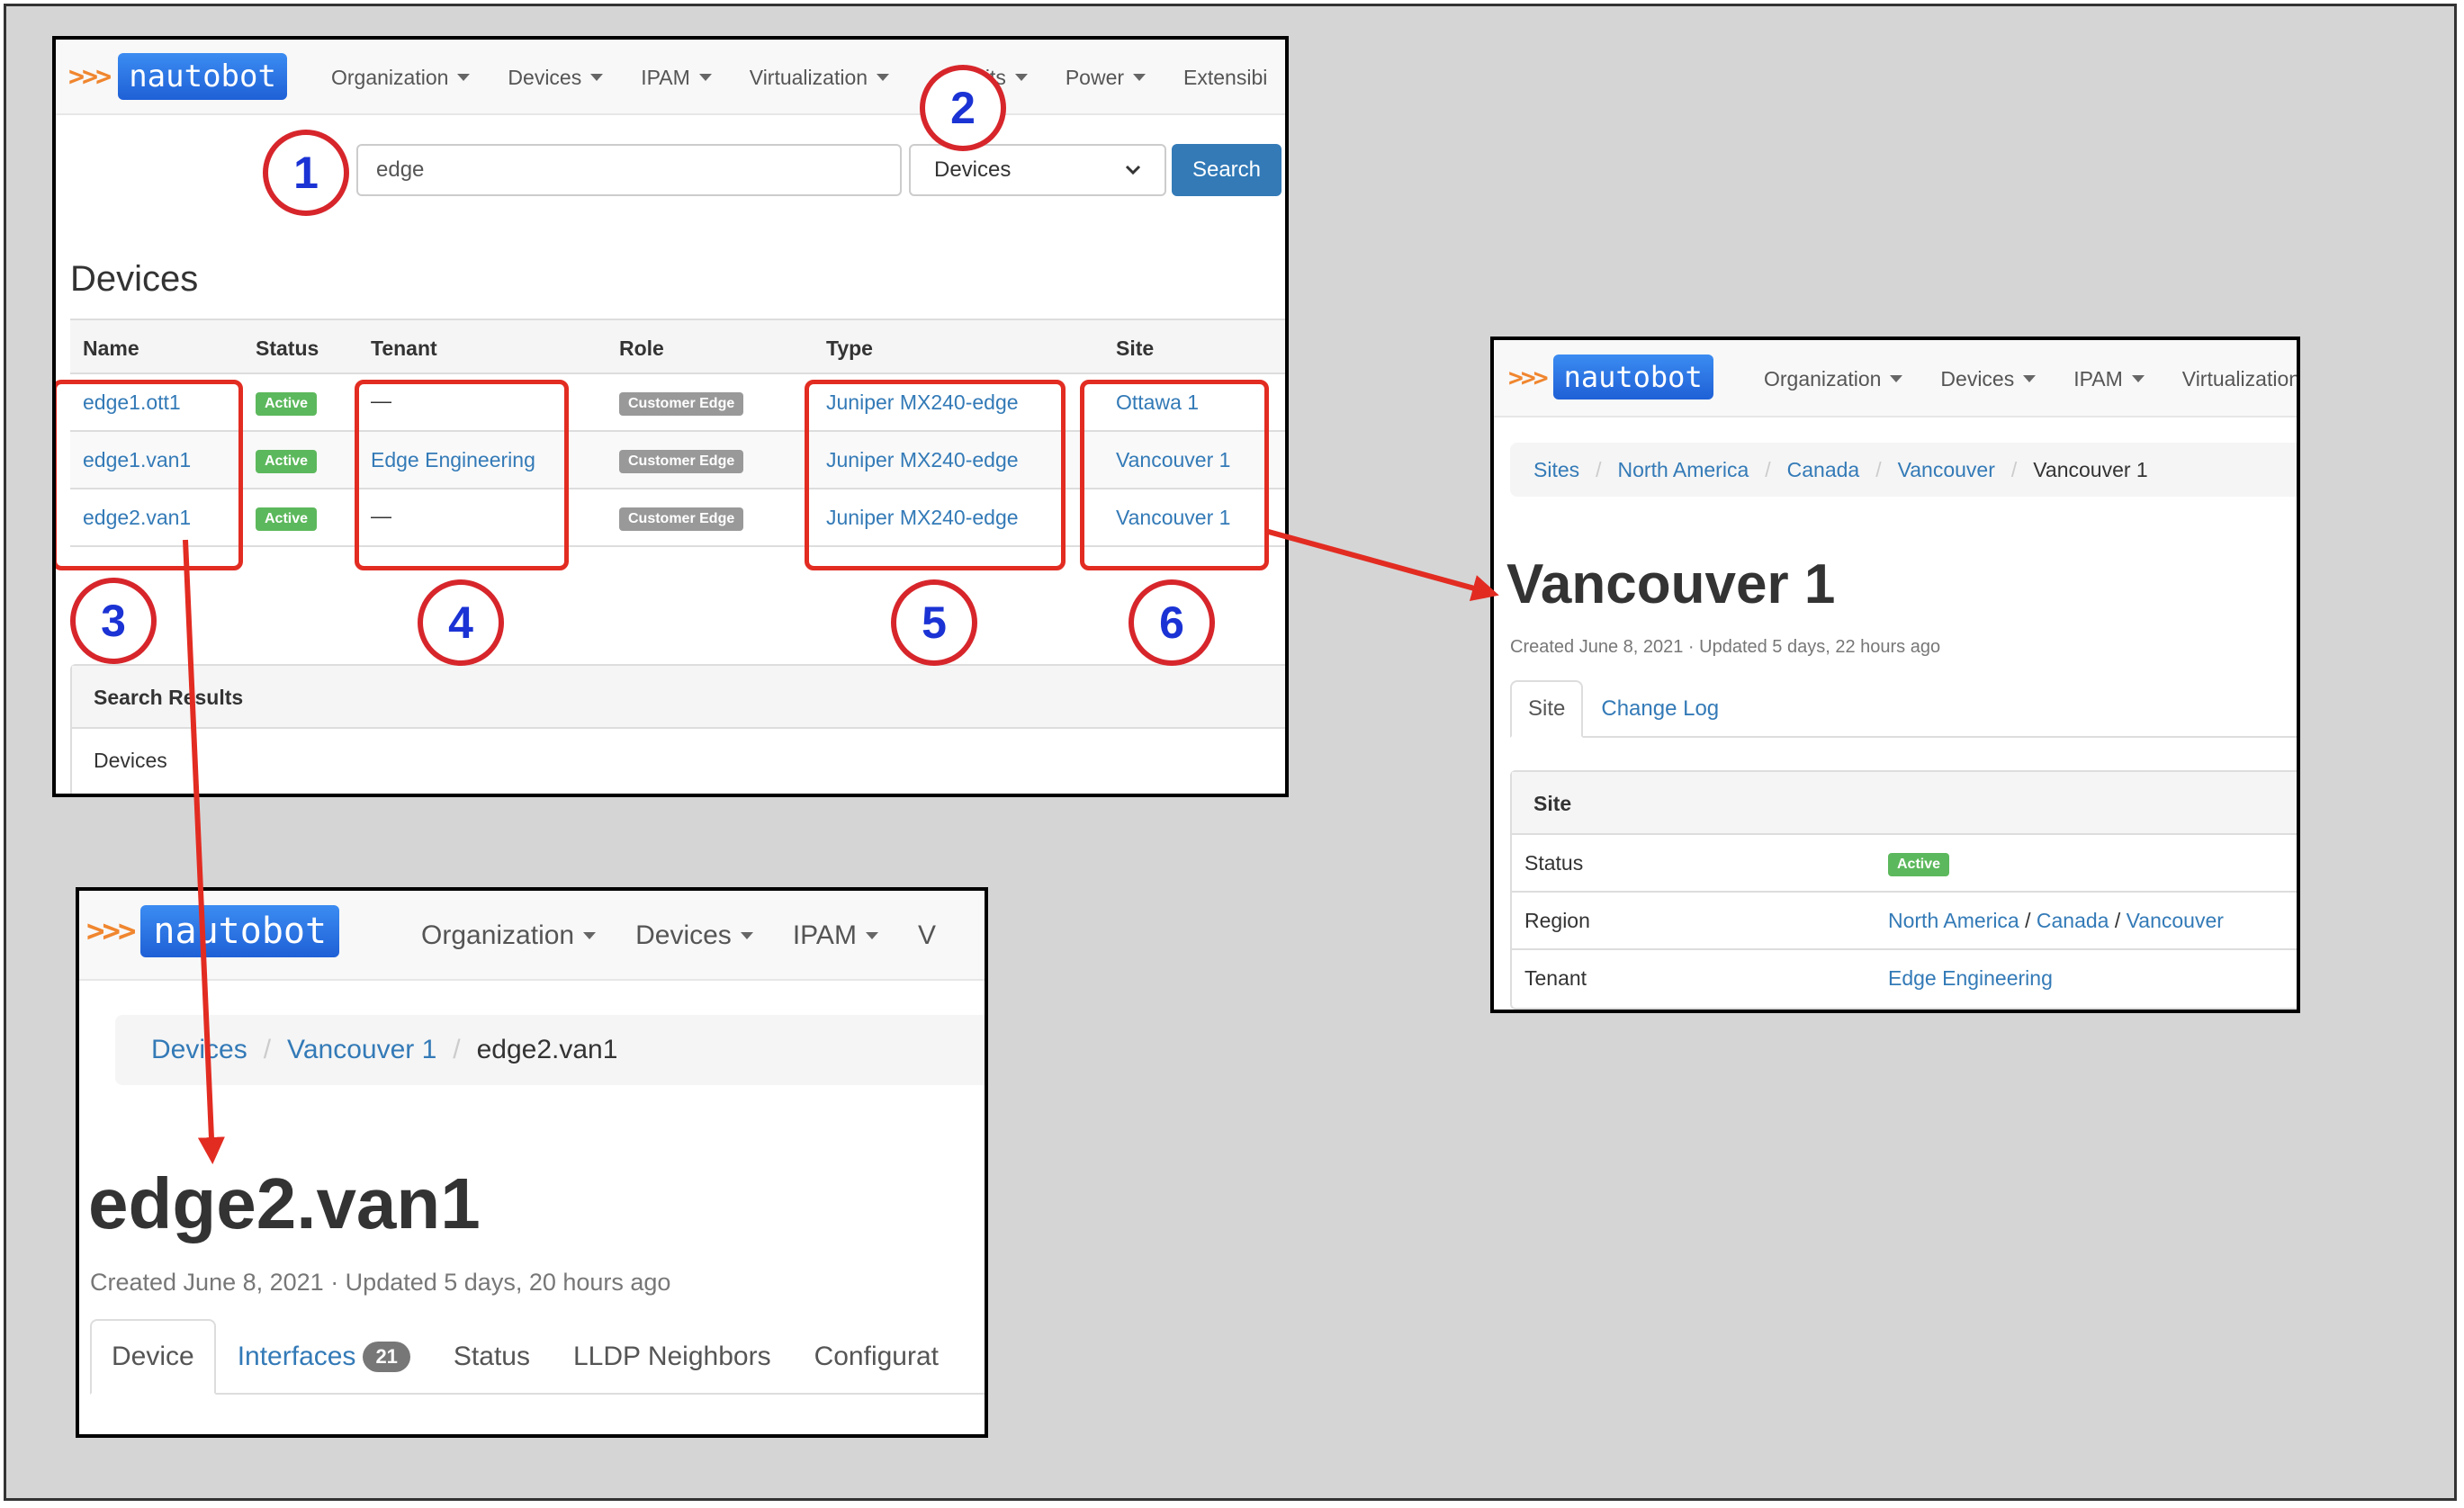 The width and height of the screenshot is (2464, 1508). I want to click on breadcrumb-canada: Canada, so click(1824, 470).